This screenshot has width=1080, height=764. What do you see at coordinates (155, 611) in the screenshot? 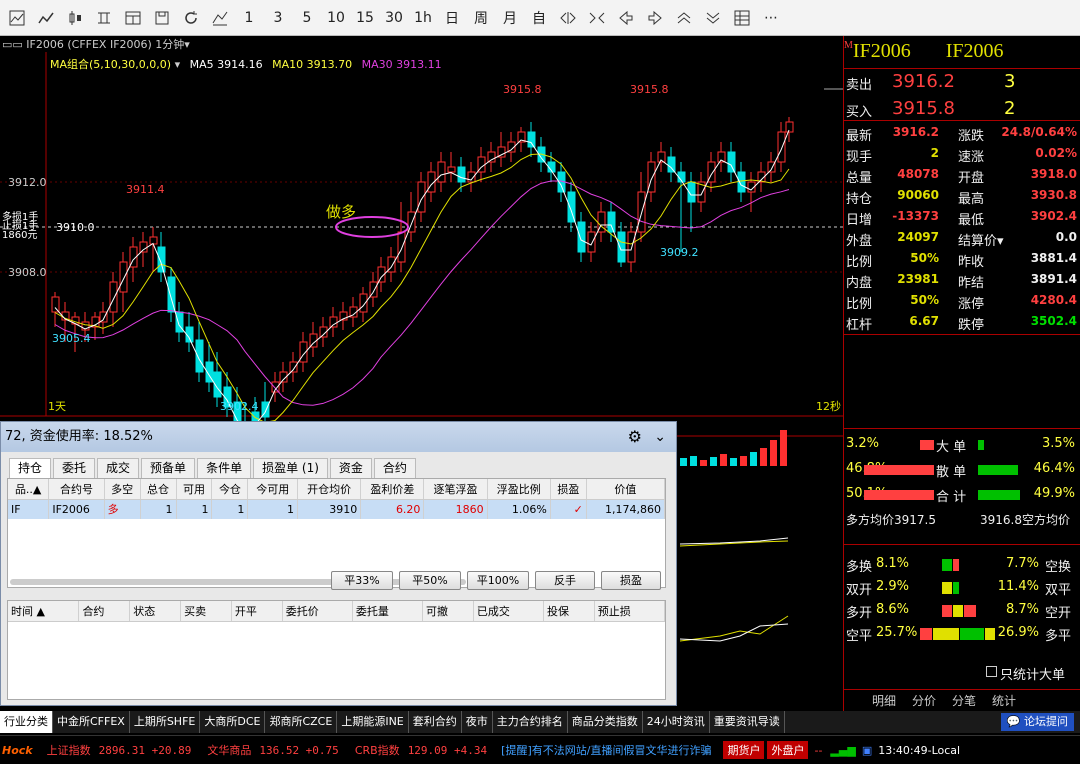
I see `order-column-header: 状态` at bounding box center [155, 611].